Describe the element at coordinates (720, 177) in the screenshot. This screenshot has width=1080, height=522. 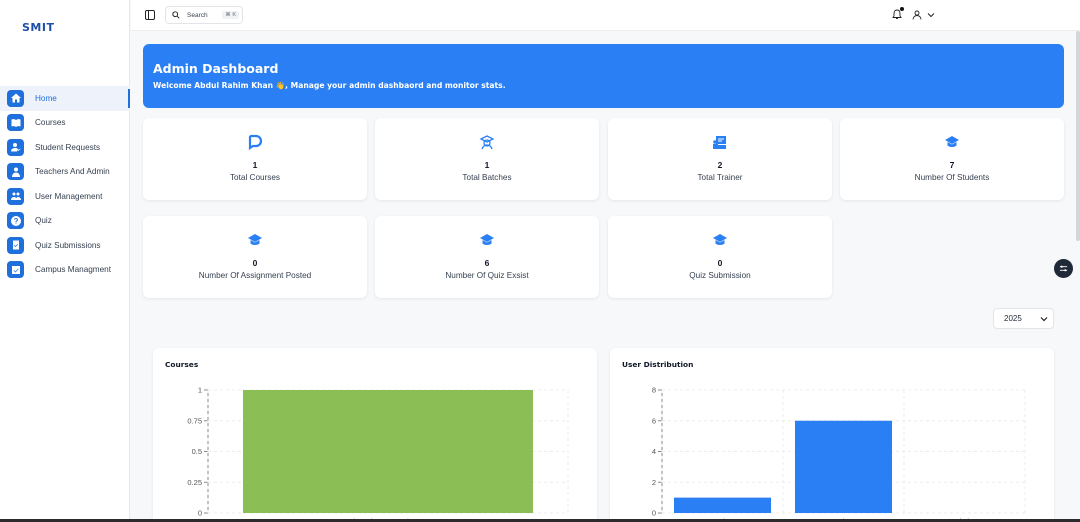
I see `stat-label: Total Trainer` at that location.